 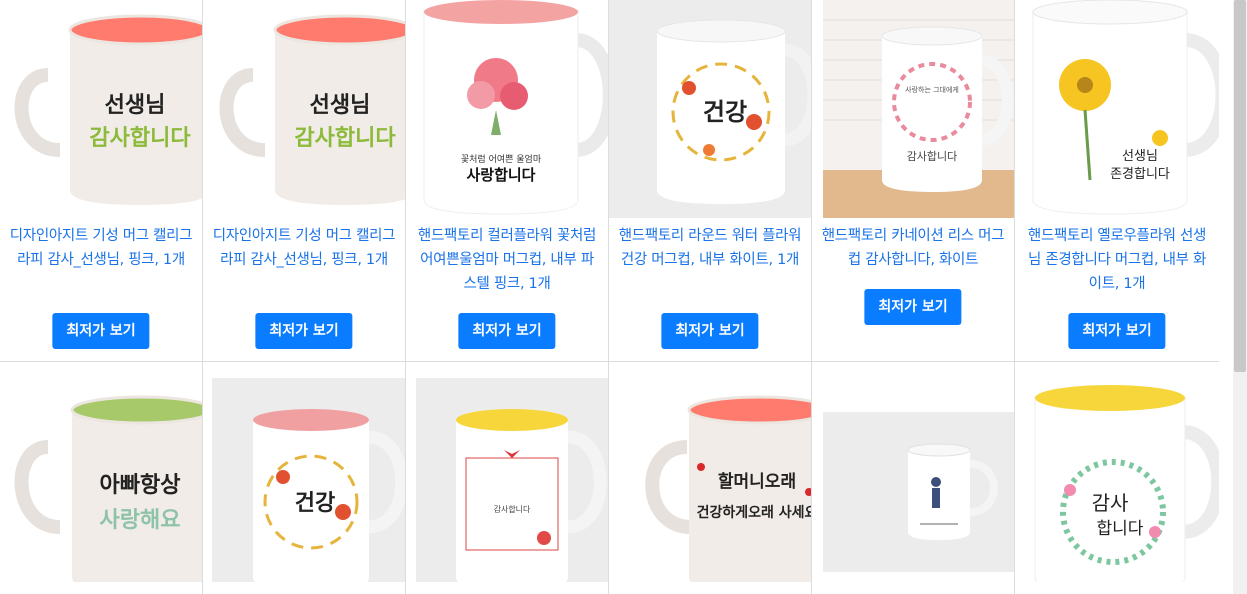 I want to click on product-card, so click(x=913, y=478).